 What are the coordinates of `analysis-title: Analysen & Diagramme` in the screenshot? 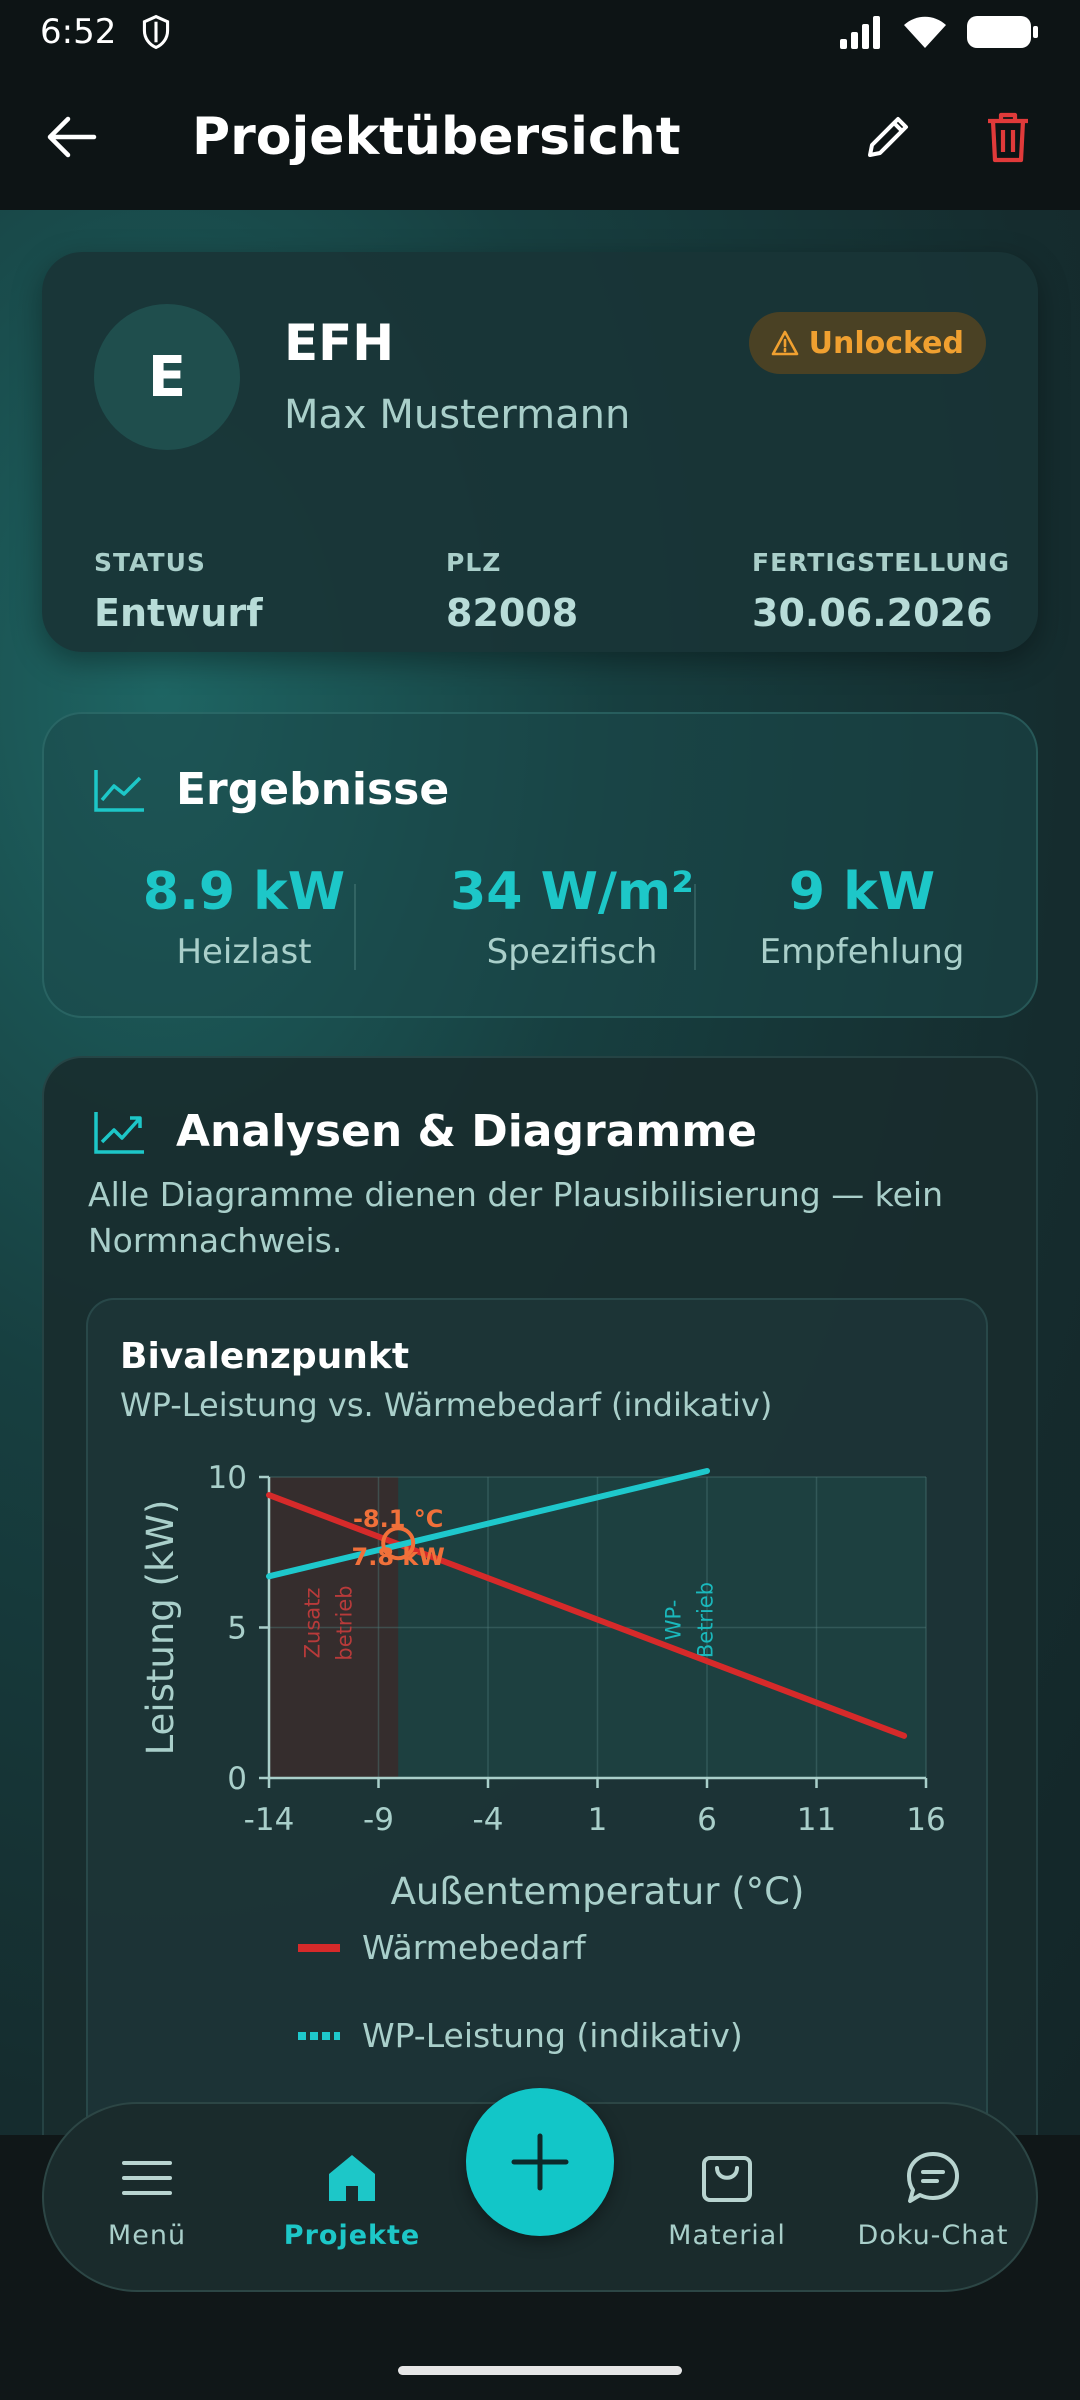 It's located at (466, 1131).